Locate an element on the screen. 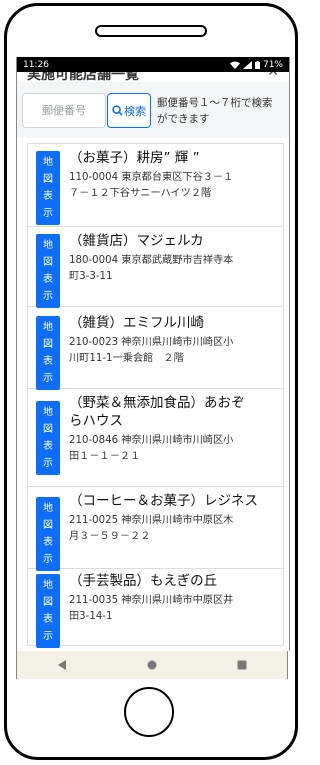  page-title-strip: 実施可能店舗一覧 ✕ is located at coordinates (153, 77).